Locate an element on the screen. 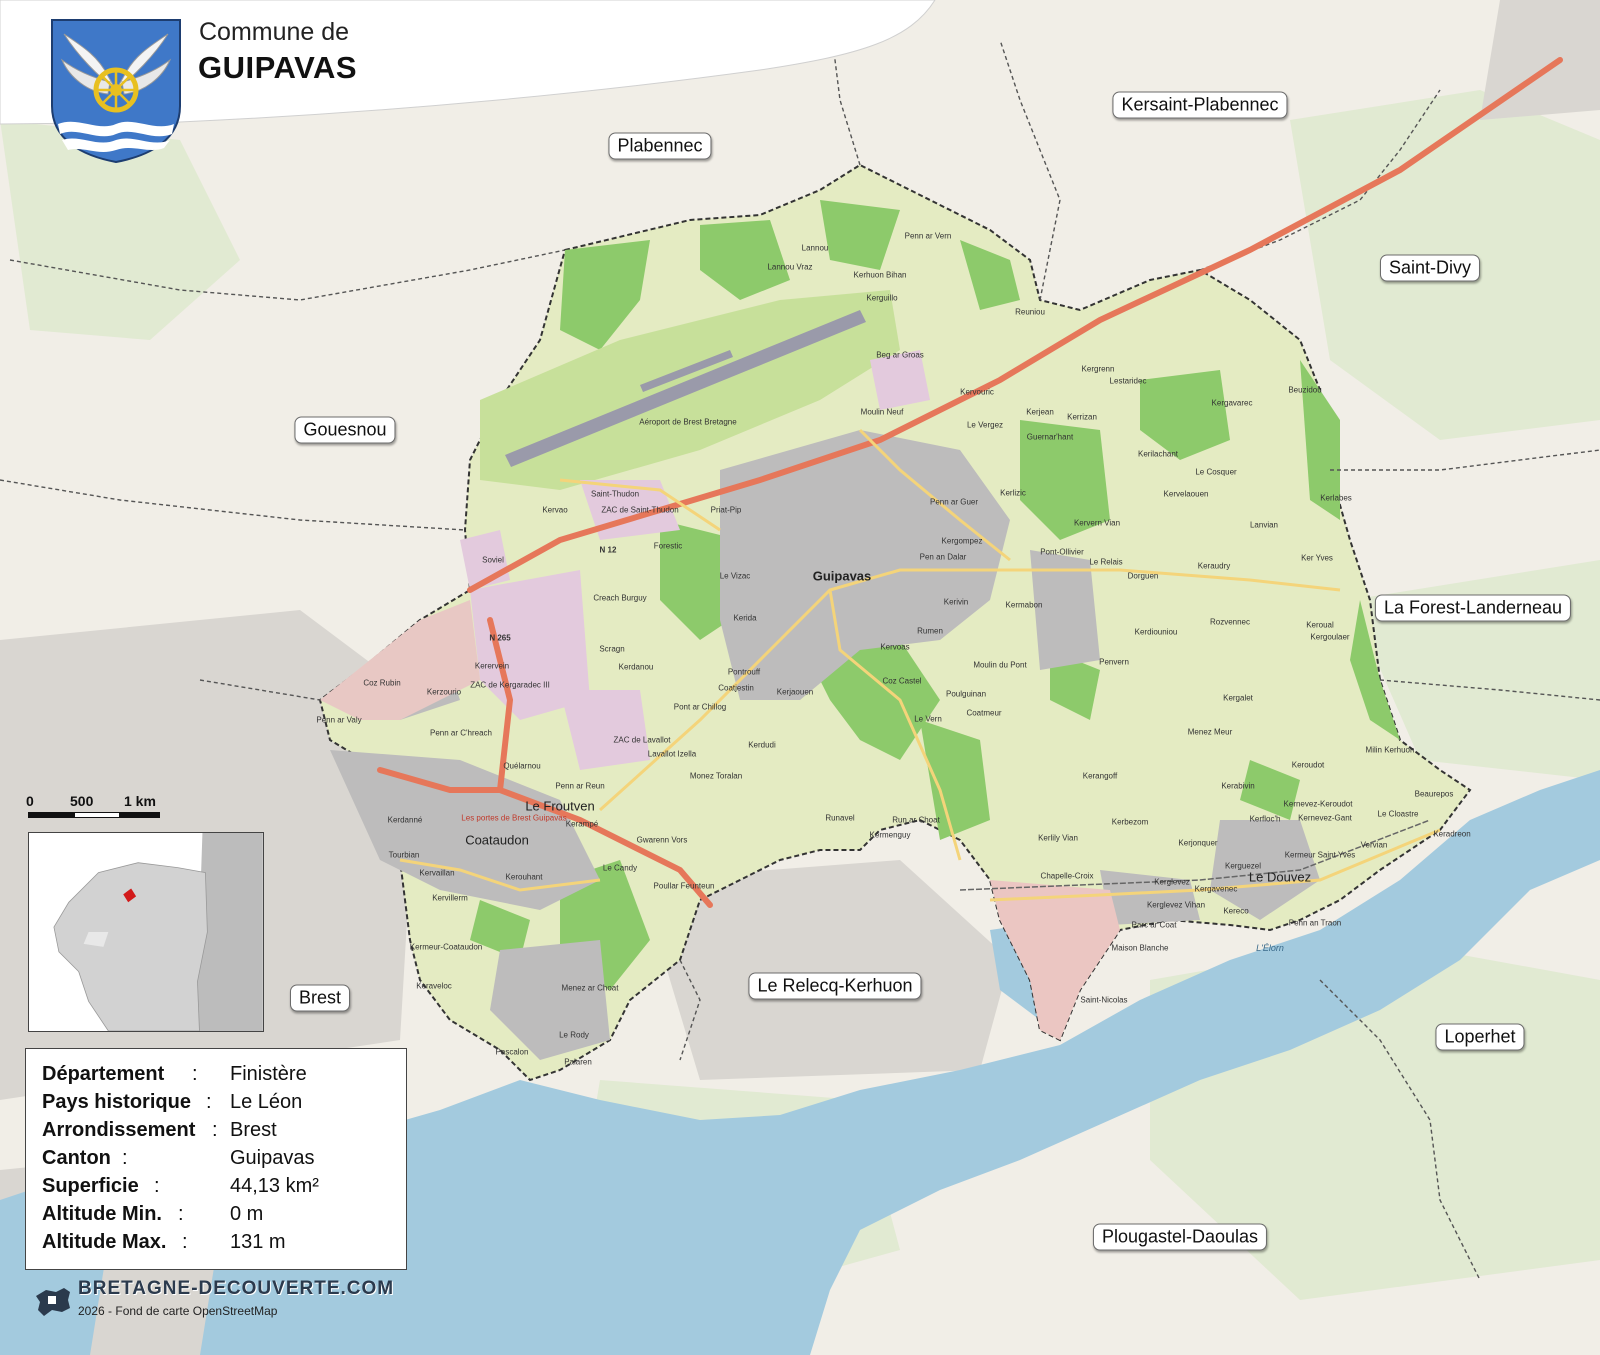 This screenshot has height=1355, width=1600. place-label: Scragn is located at coordinates (612, 649).